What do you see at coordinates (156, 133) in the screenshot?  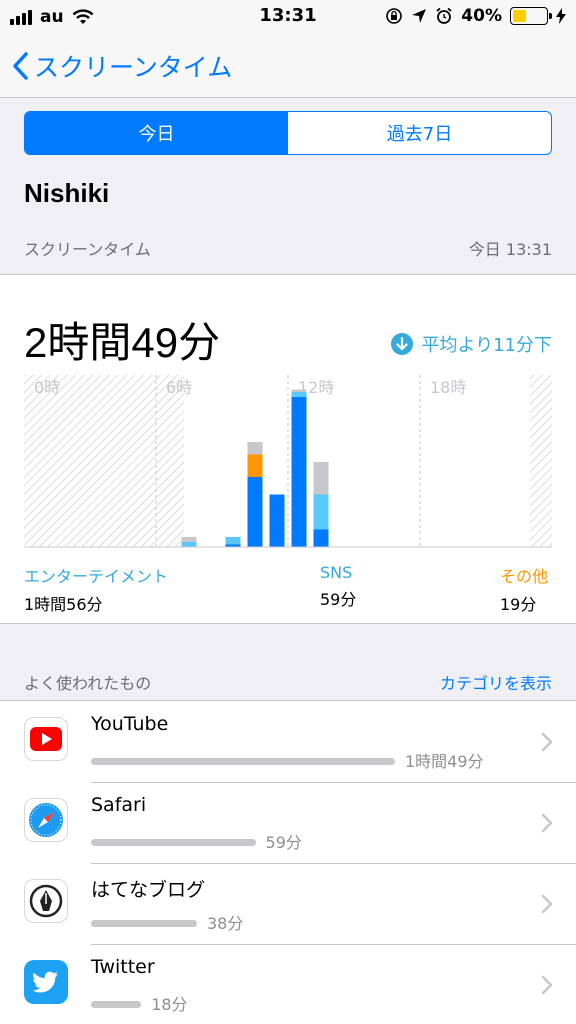 I see `segment-today: 今日` at bounding box center [156, 133].